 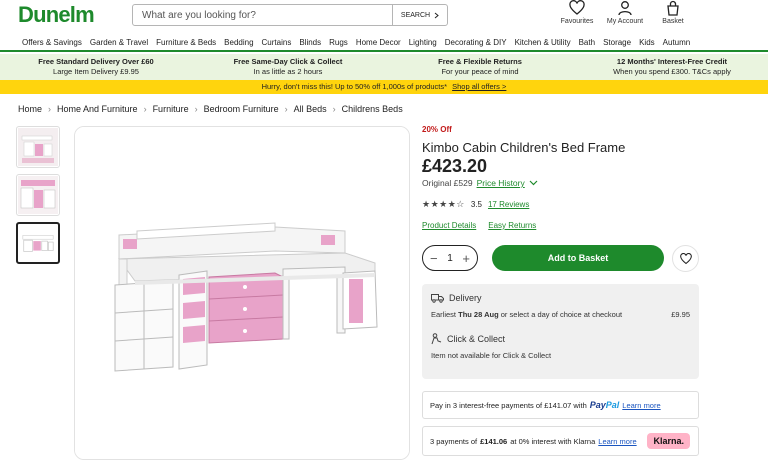 I want to click on search-button-label: SEARCH, so click(x=415, y=15).